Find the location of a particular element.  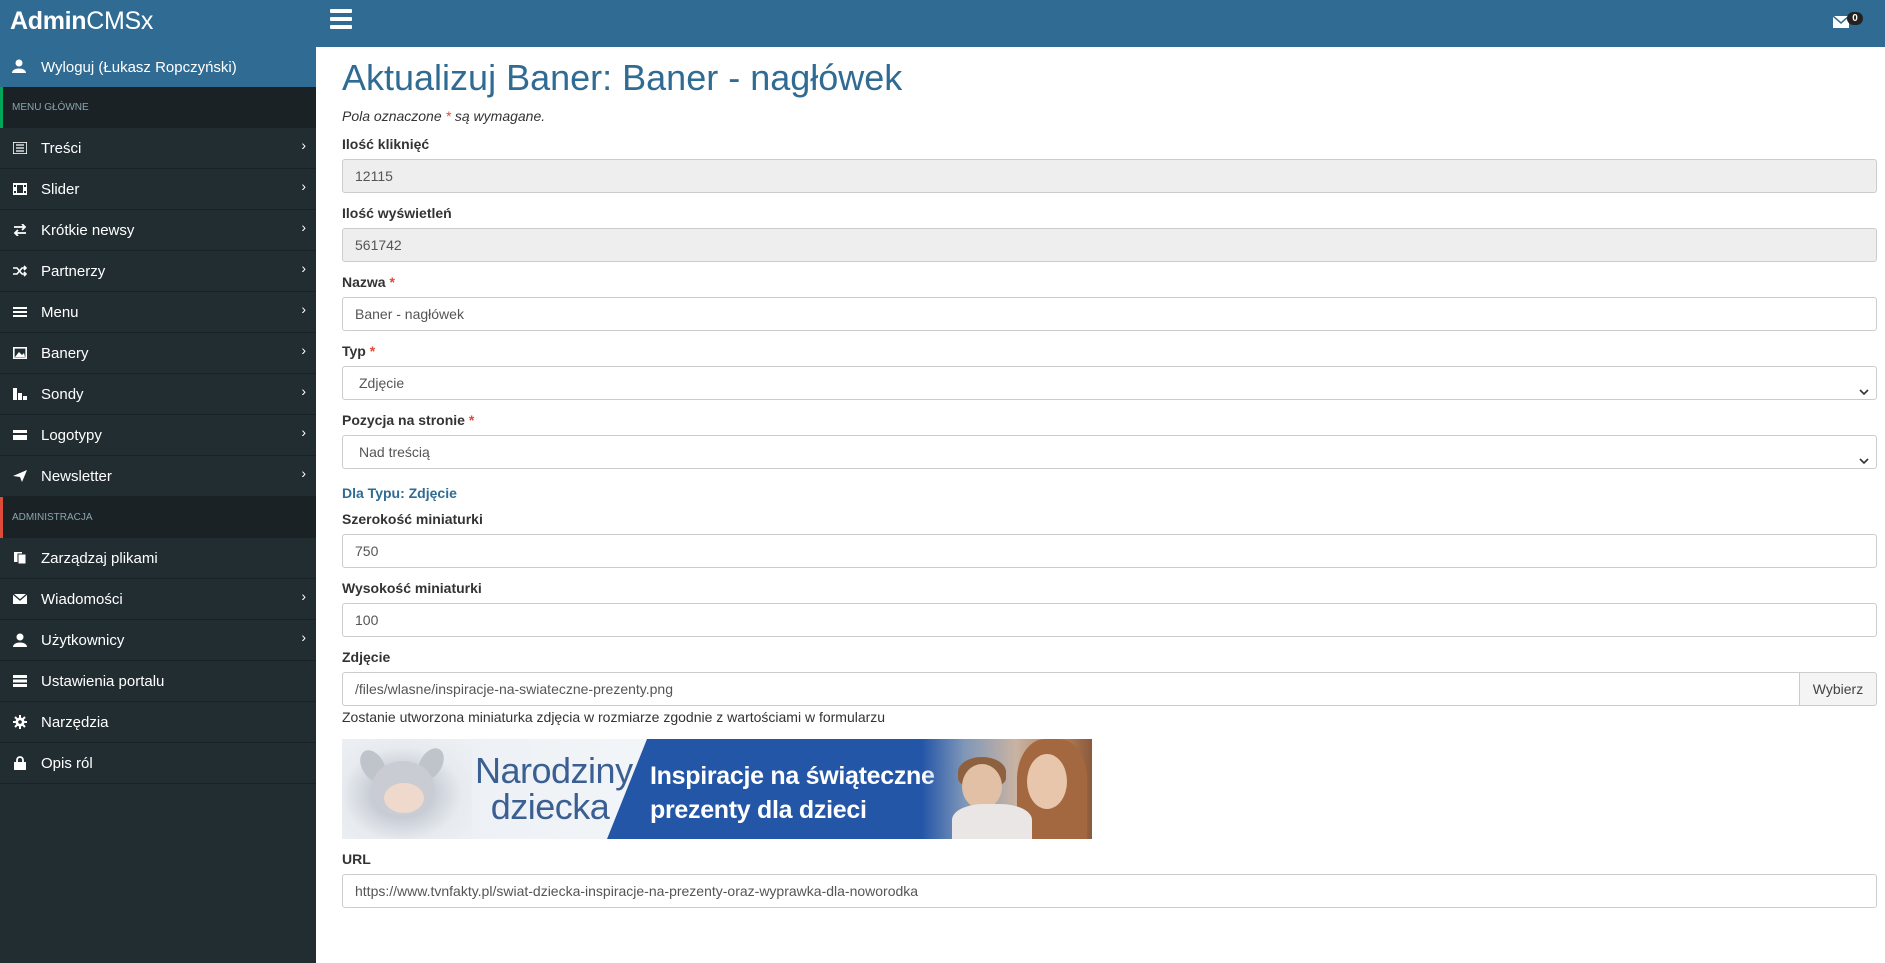

mother-child-photo is located at coordinates (1007, 789).